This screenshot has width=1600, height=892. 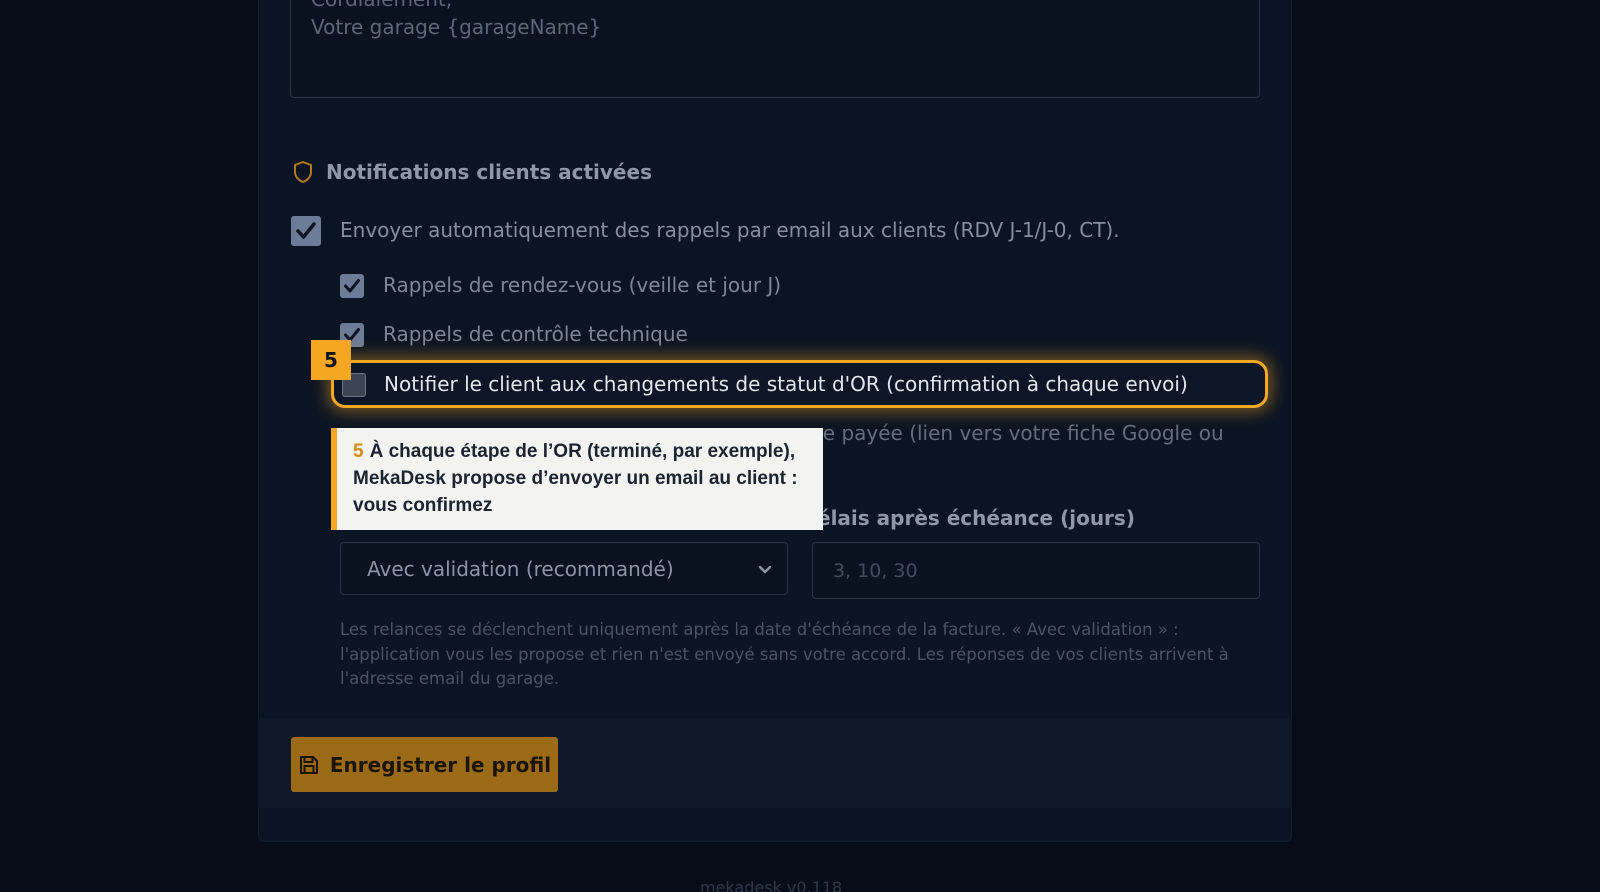 What do you see at coordinates (771, 885) in the screenshot?
I see `app-version: mekadesk v0.118` at bounding box center [771, 885].